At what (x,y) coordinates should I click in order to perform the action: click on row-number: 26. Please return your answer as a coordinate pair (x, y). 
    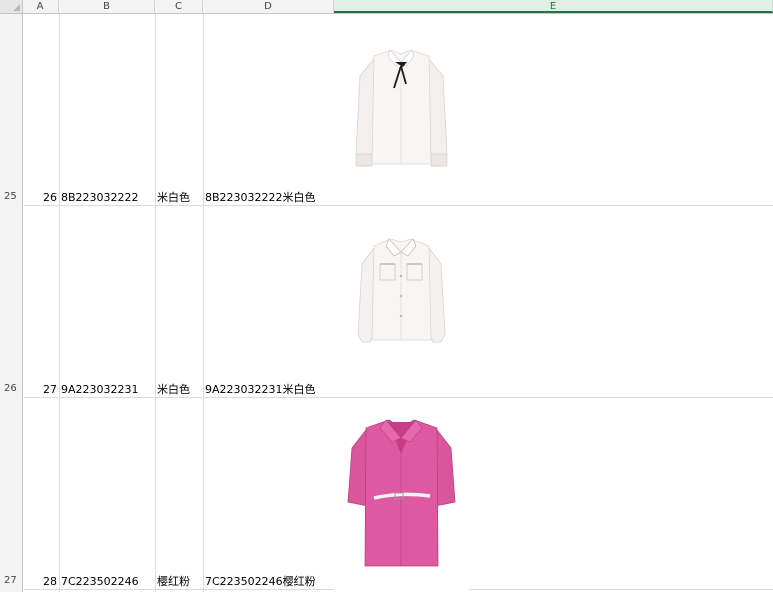
    Looking at the image, I should click on (11, 388).